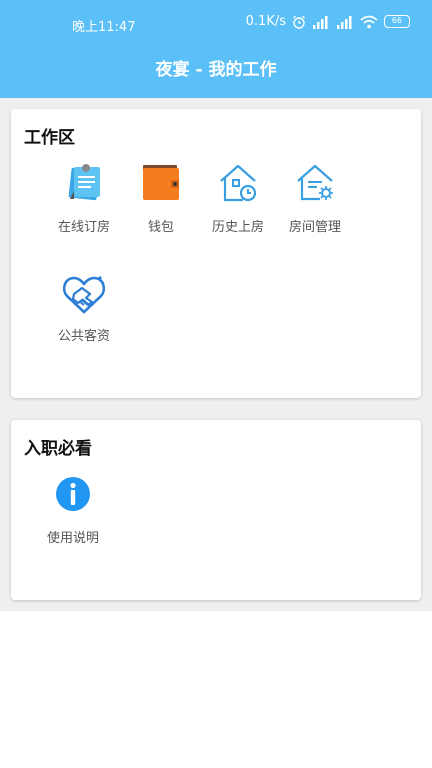  I want to click on status-bar: 晚上11:47 0.1K/s 66, so click(216, 24).